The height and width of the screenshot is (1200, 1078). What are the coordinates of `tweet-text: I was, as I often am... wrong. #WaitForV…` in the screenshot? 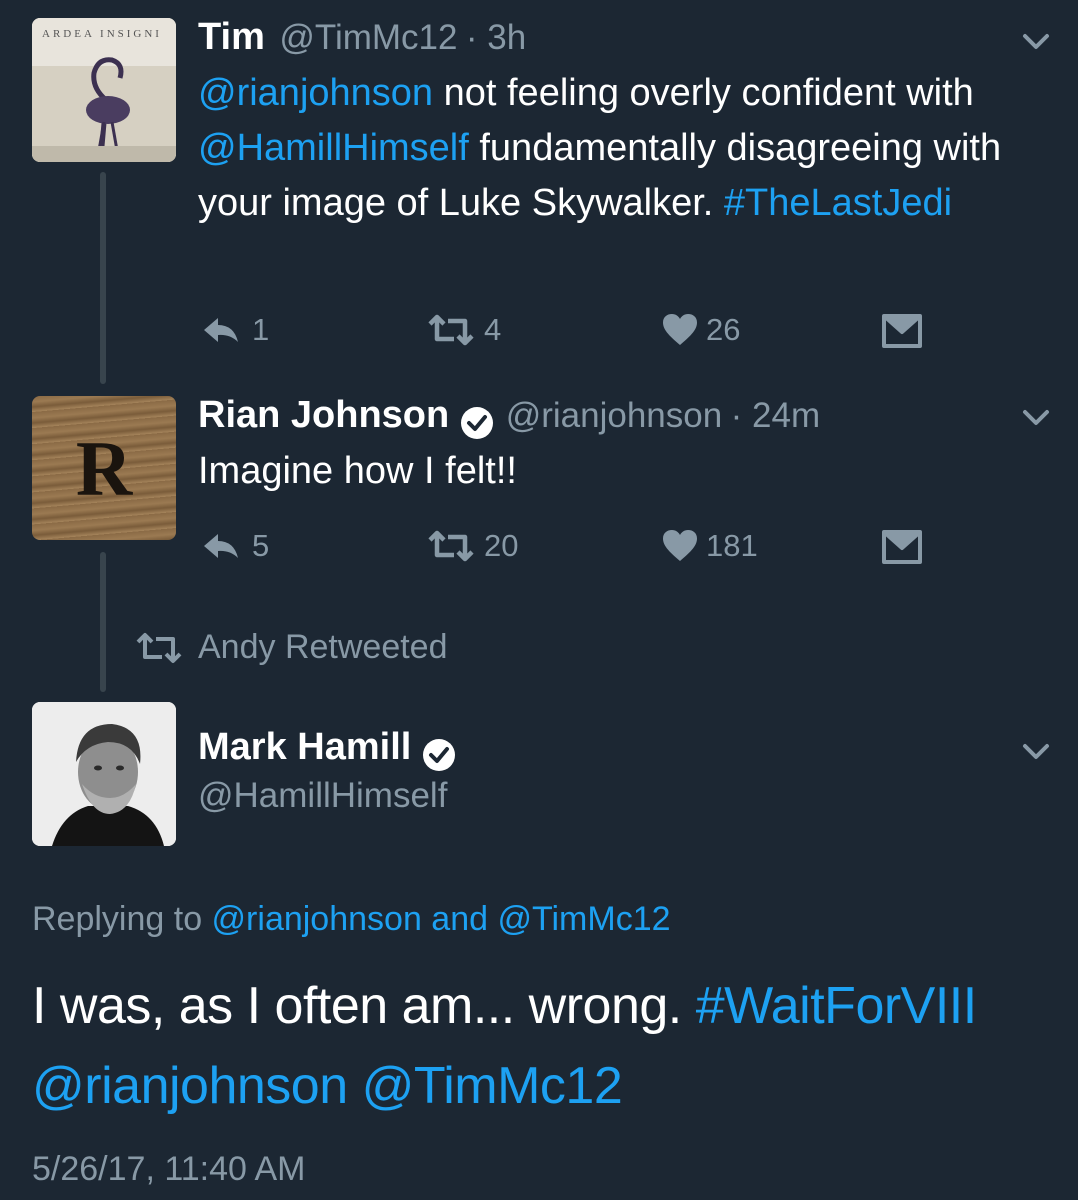 It's located at (542, 1046).